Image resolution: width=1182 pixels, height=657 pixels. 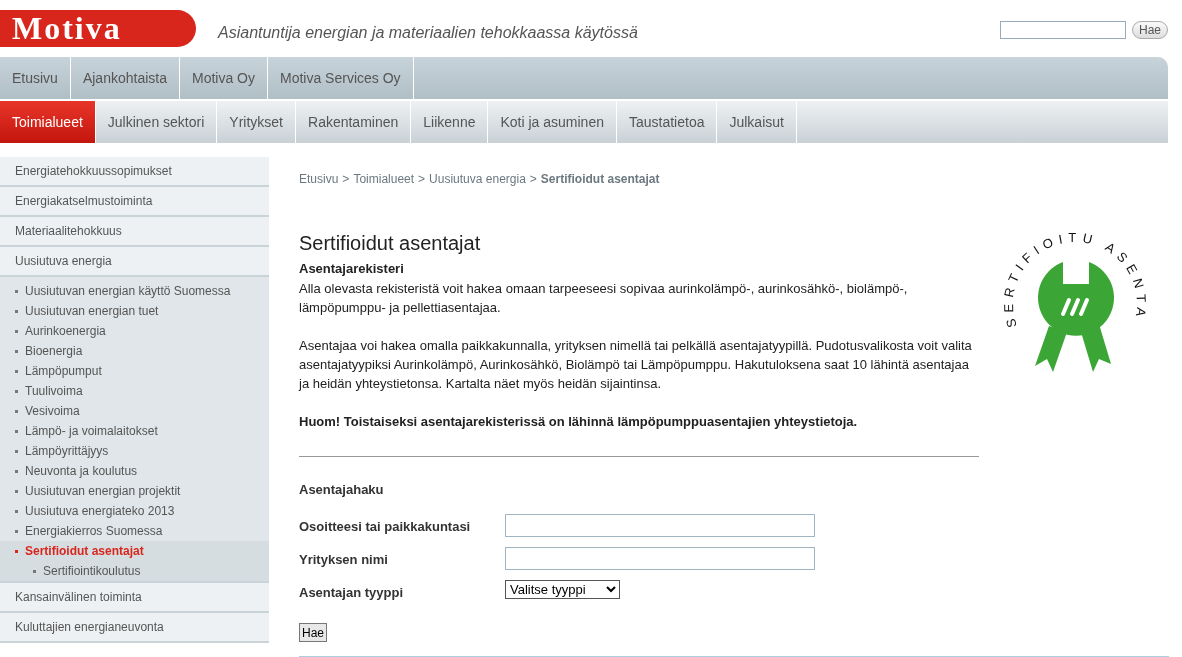 What do you see at coordinates (352, 592) in the screenshot?
I see `field-label: Asentajan tyyppi` at bounding box center [352, 592].